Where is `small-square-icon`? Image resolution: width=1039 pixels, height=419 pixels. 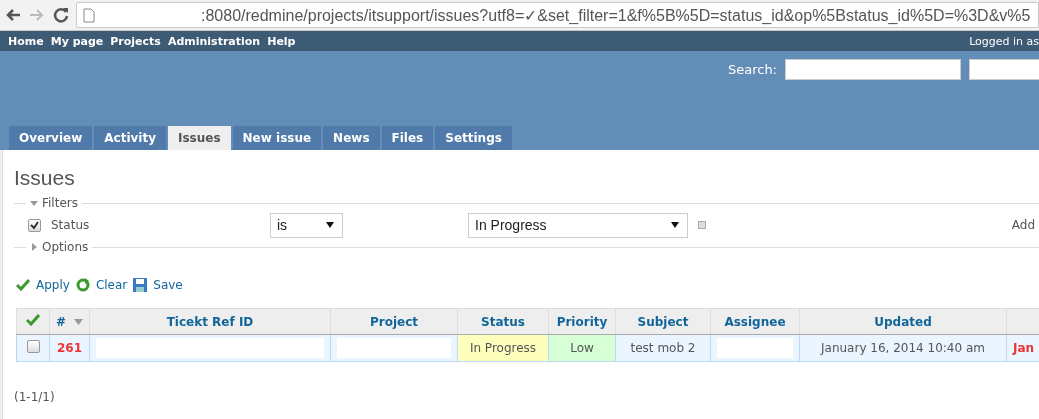
small-square-icon is located at coordinates (702, 225).